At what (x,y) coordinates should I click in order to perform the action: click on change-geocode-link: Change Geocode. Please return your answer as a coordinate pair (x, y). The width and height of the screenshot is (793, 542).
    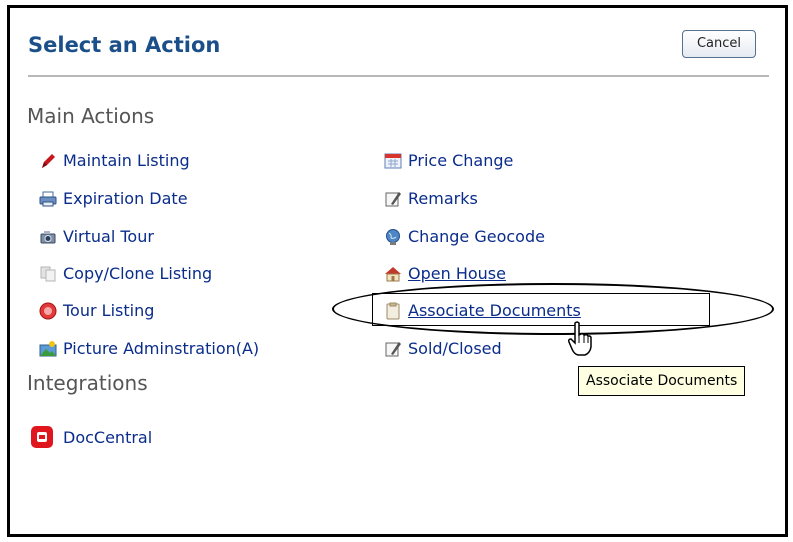
    Looking at the image, I should click on (464, 236).